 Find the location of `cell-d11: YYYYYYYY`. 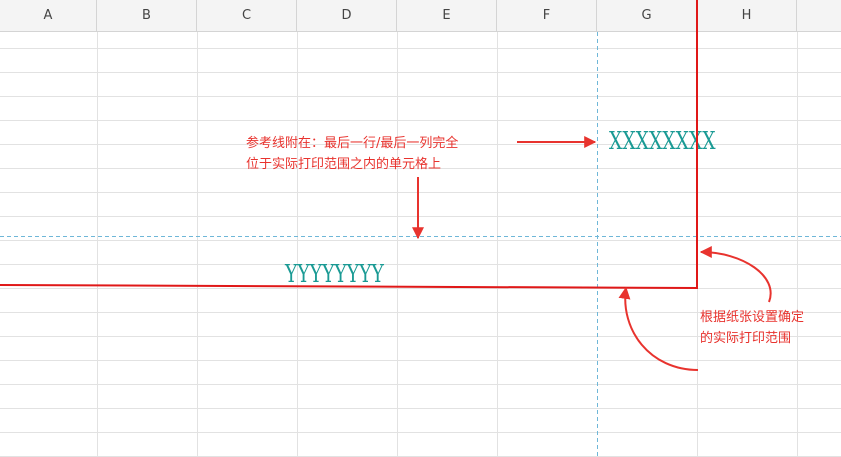

cell-d11: YYYYYYYY is located at coordinates (334, 274).